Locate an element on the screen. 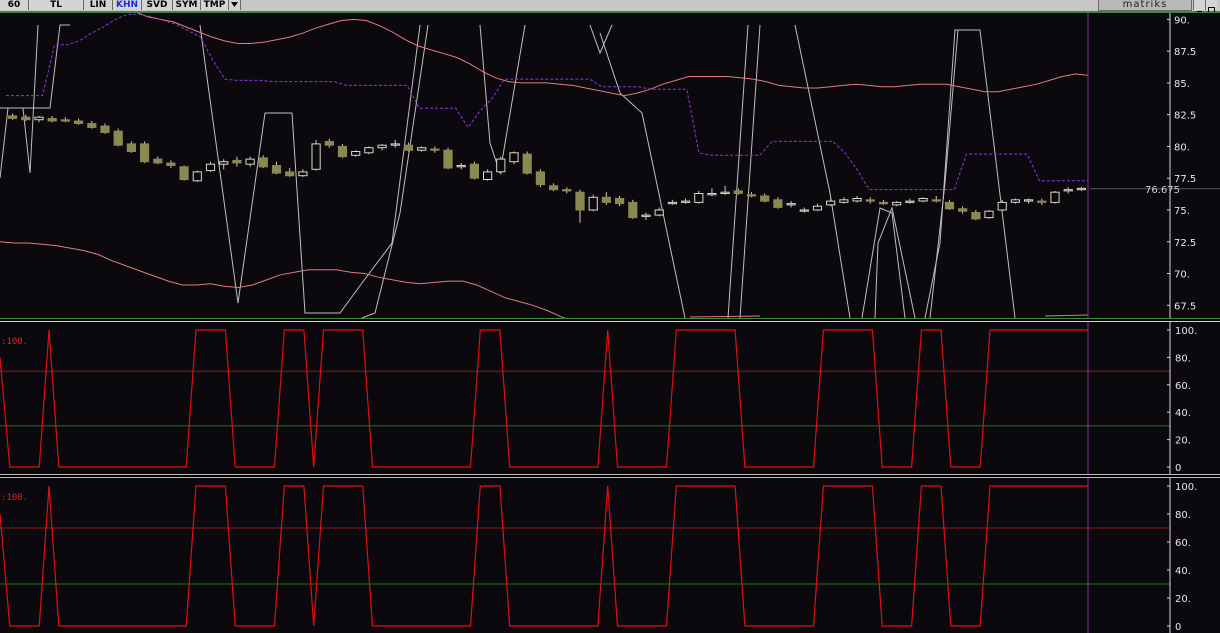 This screenshot has width=1220, height=633. restore-icon is located at coordinates (1211, 6).